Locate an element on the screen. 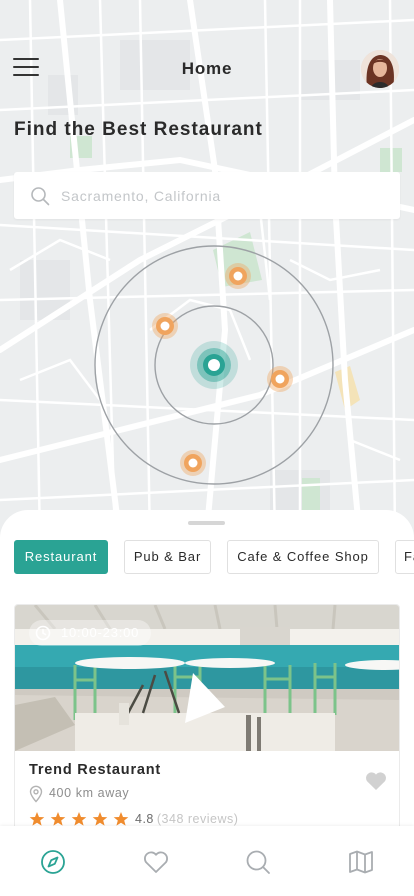 The width and height of the screenshot is (414, 896). clock-icon is located at coordinates (43, 633).